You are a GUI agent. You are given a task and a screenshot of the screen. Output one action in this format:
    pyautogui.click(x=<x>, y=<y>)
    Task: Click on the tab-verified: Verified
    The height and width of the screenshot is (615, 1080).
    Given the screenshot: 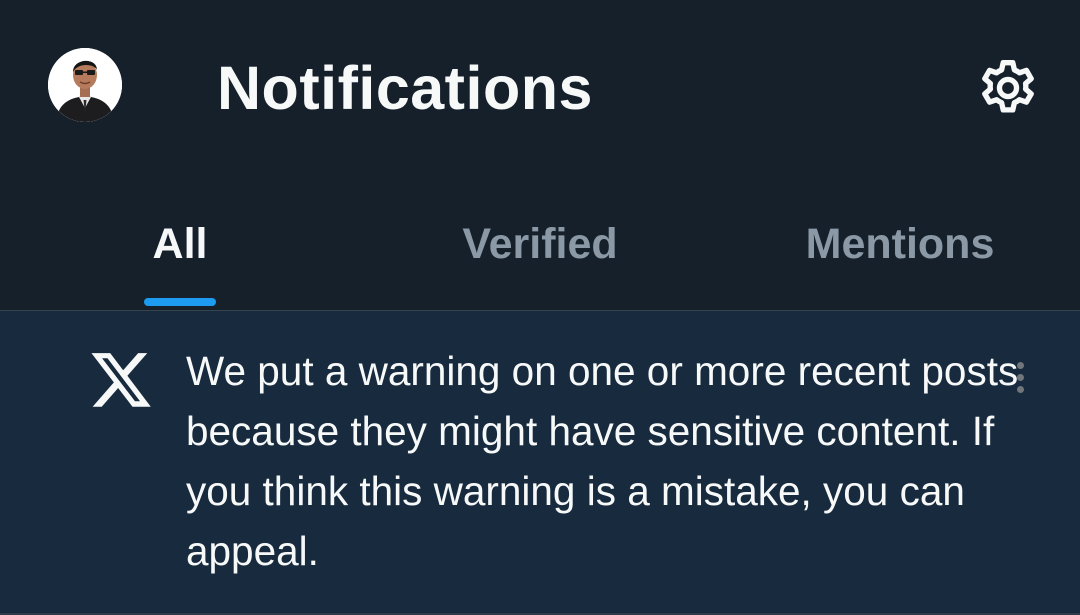 What is the action you would take?
    pyautogui.click(x=540, y=244)
    